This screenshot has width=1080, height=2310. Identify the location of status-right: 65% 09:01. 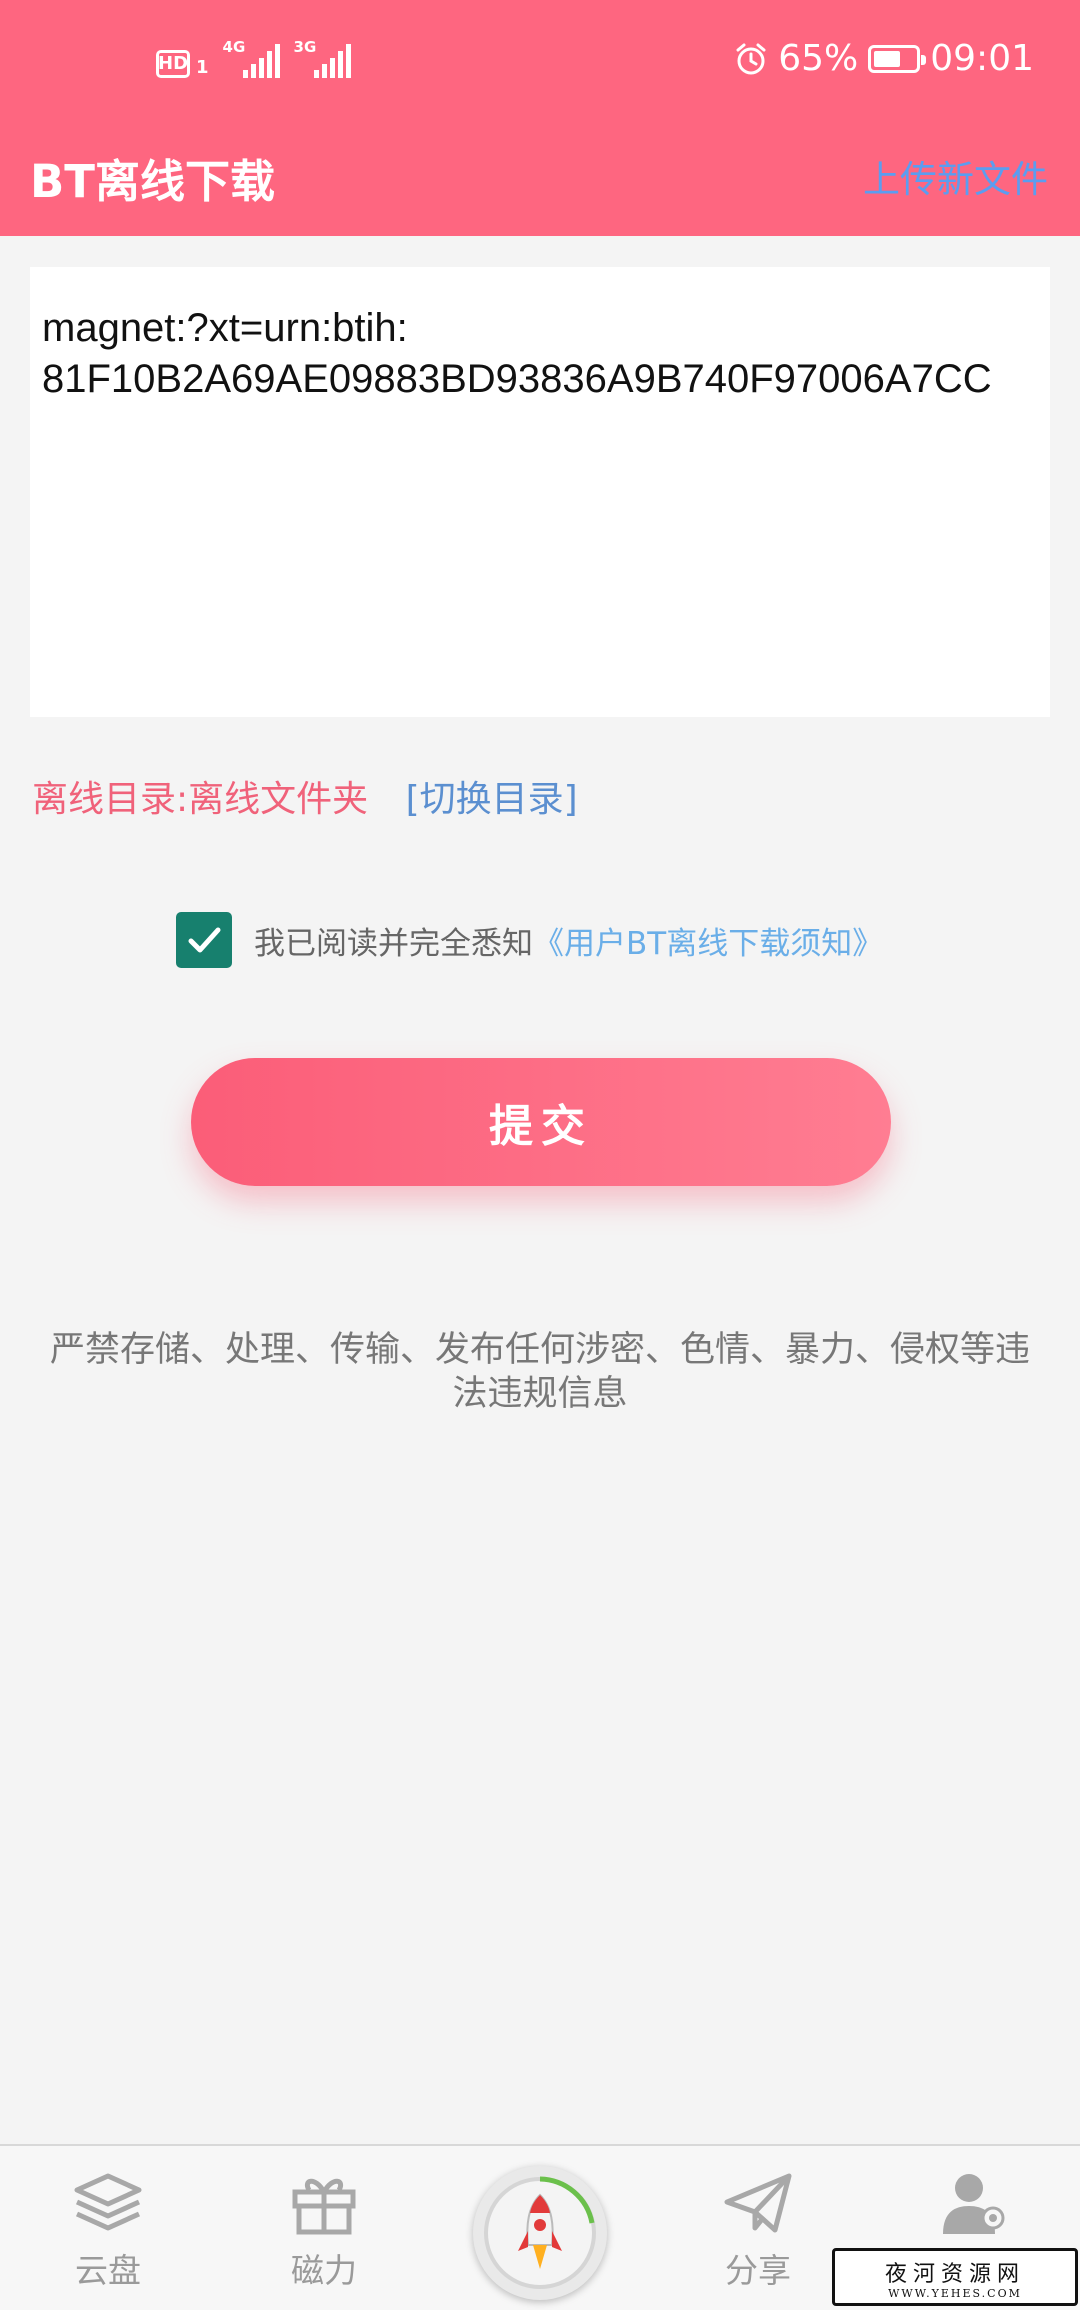
(884, 58).